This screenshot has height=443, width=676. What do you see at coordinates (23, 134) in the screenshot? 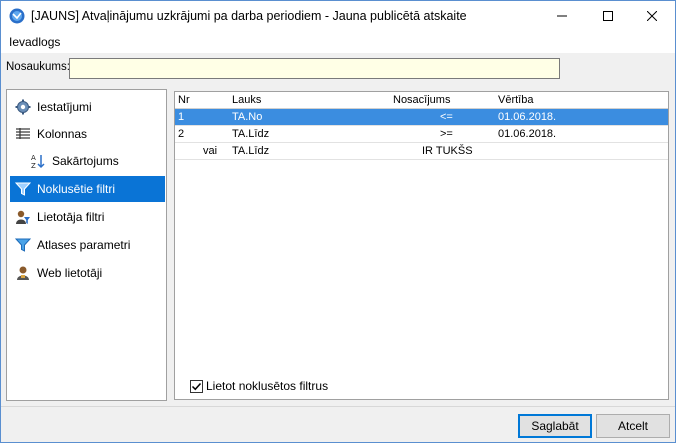
I see `columns-icon` at bounding box center [23, 134].